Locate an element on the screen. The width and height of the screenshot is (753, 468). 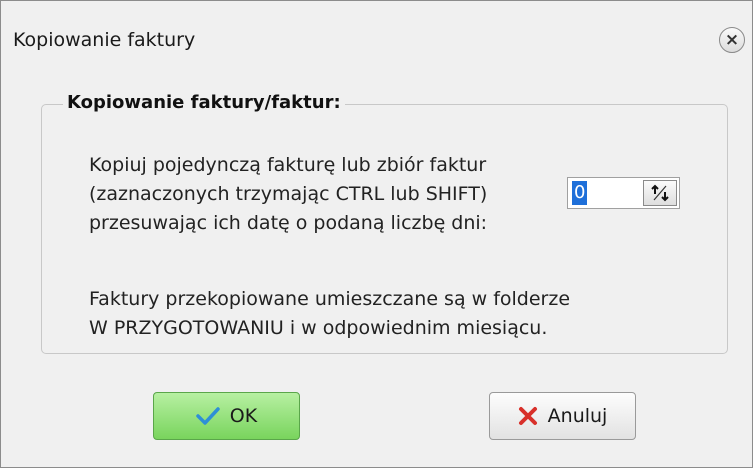
cancel-label: Anuluj is located at coordinates (577, 416).